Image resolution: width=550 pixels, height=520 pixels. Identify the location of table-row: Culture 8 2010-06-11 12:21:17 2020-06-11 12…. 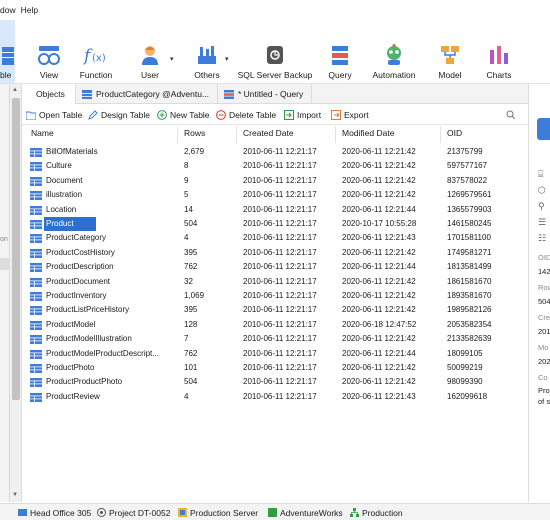
(275, 166).